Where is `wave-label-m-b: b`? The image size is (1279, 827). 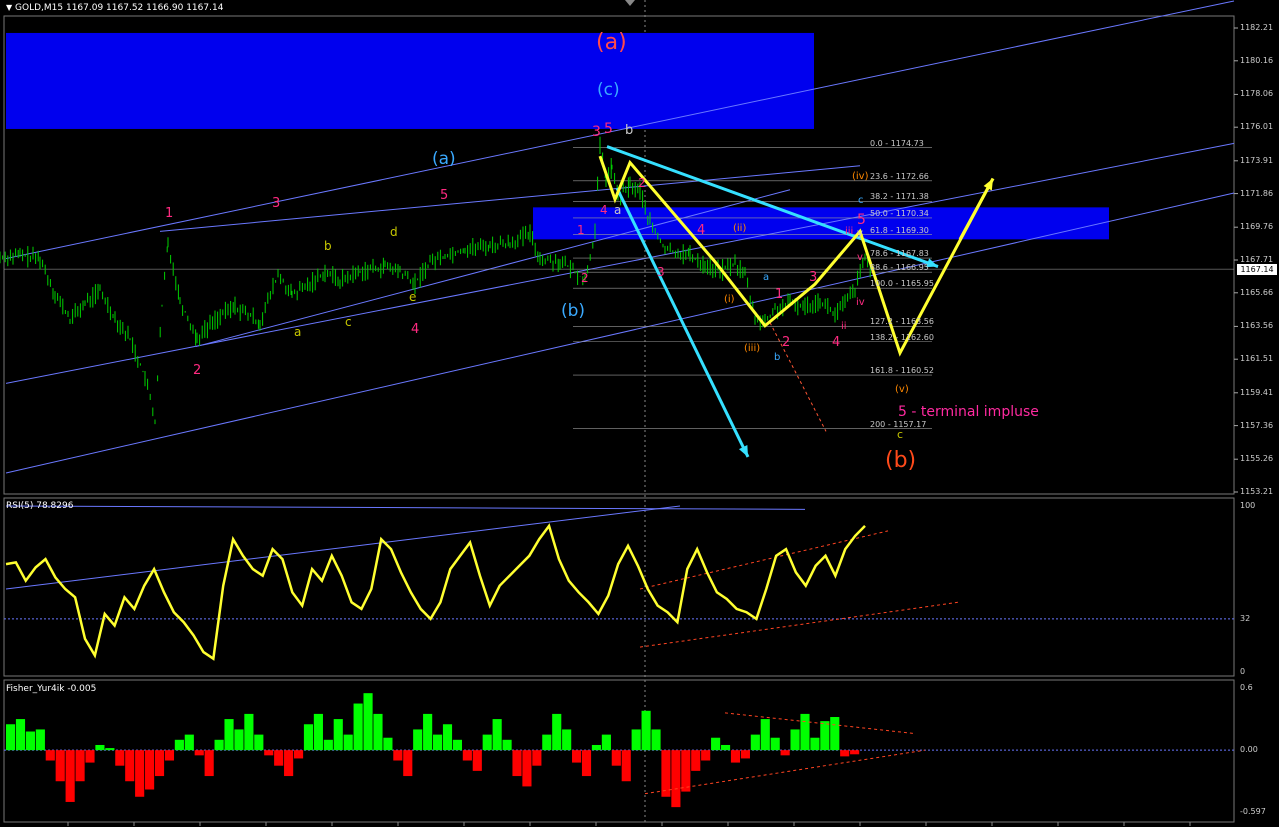 wave-label-m-b: b is located at coordinates (777, 357).